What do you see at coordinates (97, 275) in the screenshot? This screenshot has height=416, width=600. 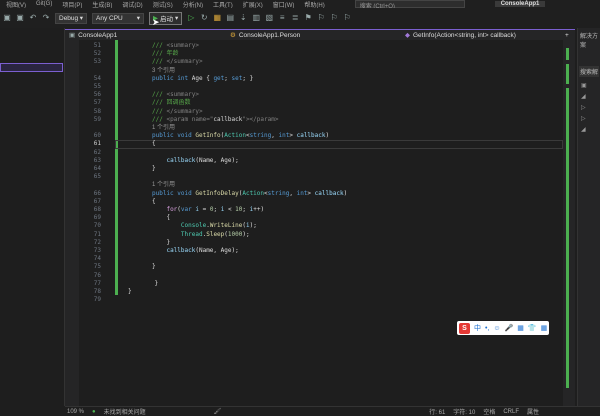 I see `line-number: 76` at bounding box center [97, 275].